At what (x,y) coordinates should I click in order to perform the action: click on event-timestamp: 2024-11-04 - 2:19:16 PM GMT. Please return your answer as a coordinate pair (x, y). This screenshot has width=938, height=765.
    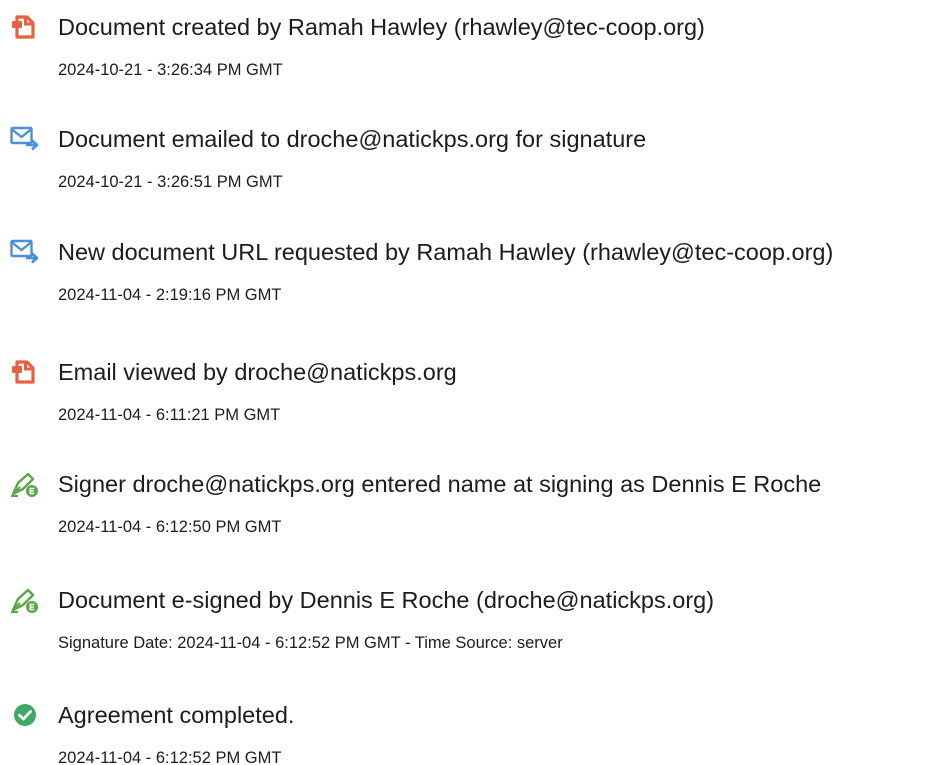
    Looking at the image, I should click on (170, 295).